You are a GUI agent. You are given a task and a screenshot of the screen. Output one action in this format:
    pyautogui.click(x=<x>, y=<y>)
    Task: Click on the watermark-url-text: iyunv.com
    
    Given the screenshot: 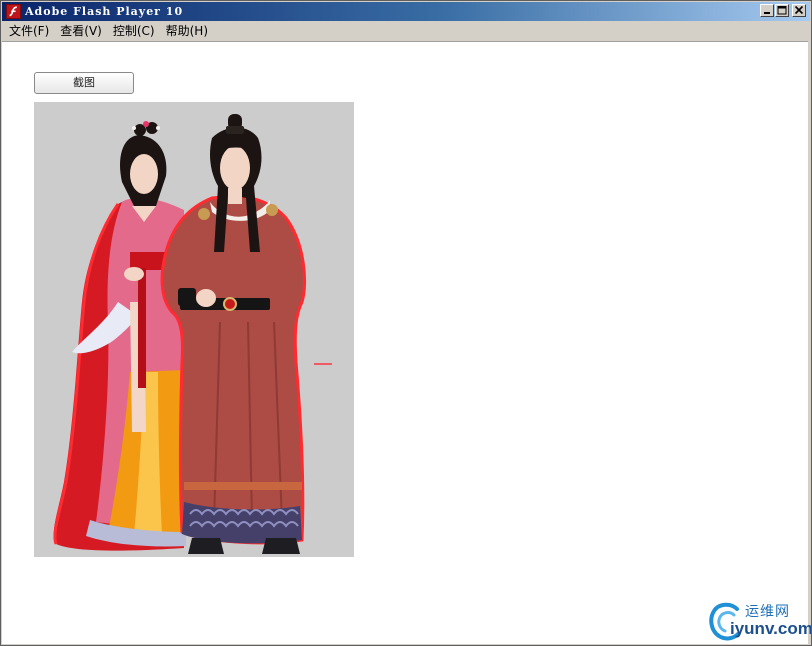 What is the action you would take?
    pyautogui.click(x=771, y=628)
    